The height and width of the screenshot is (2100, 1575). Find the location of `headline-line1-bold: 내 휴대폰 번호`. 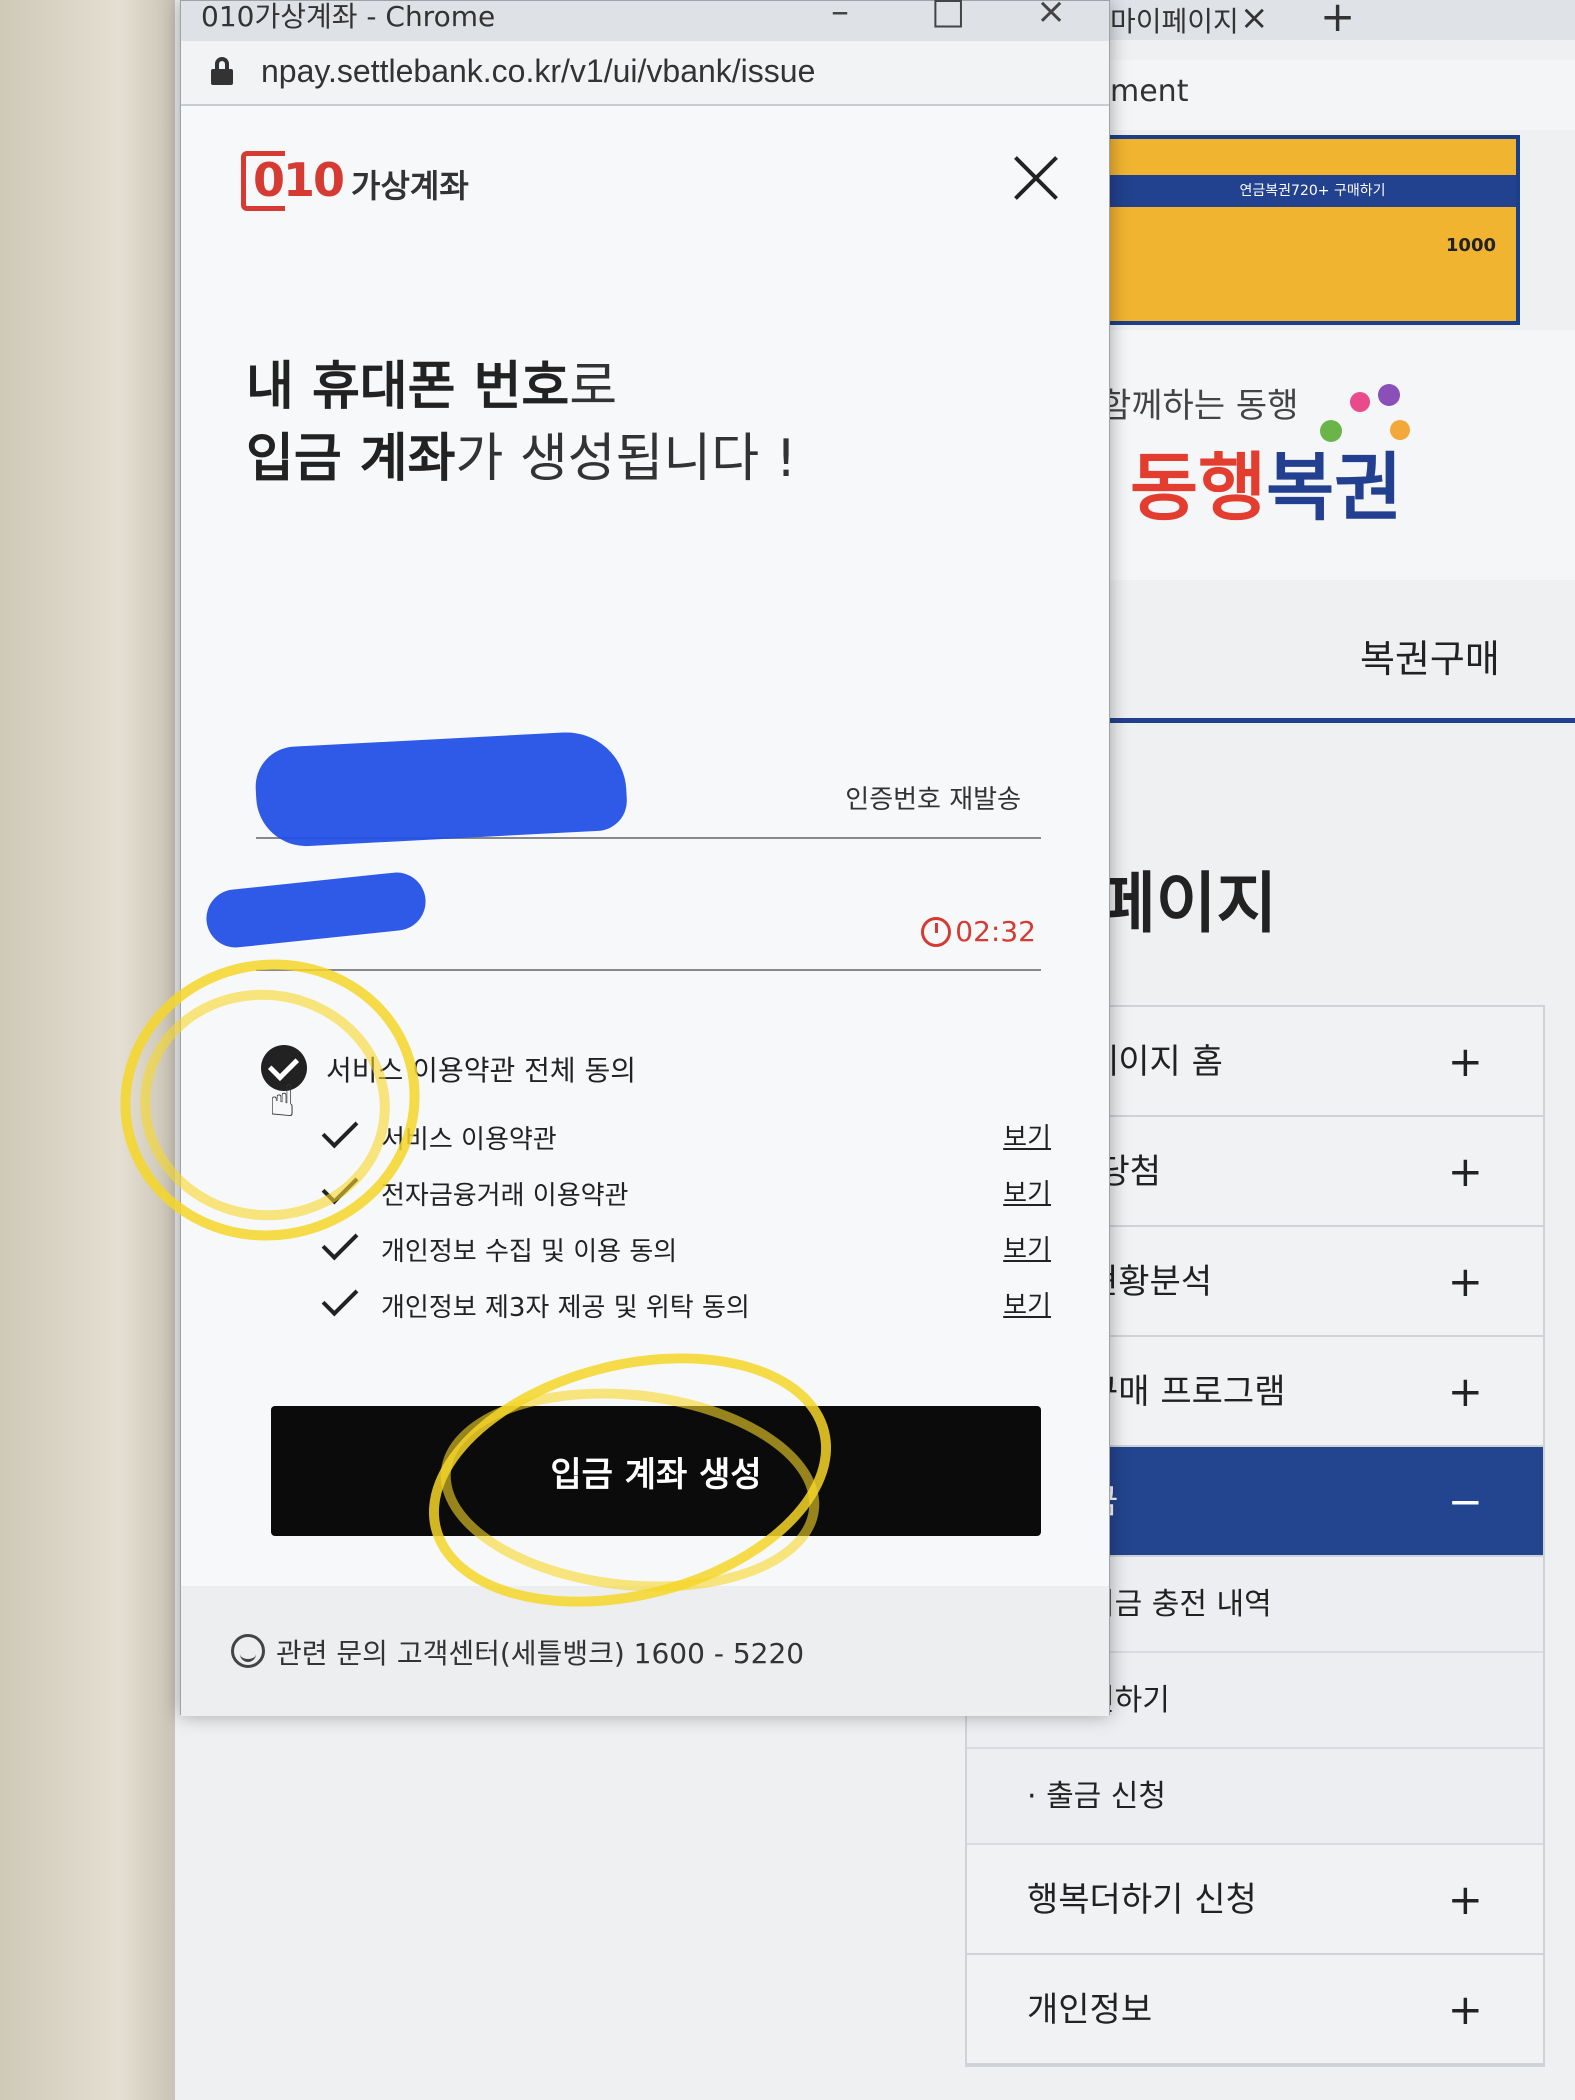

headline-line1-bold: 내 휴대폰 번호 is located at coordinates (408, 387).